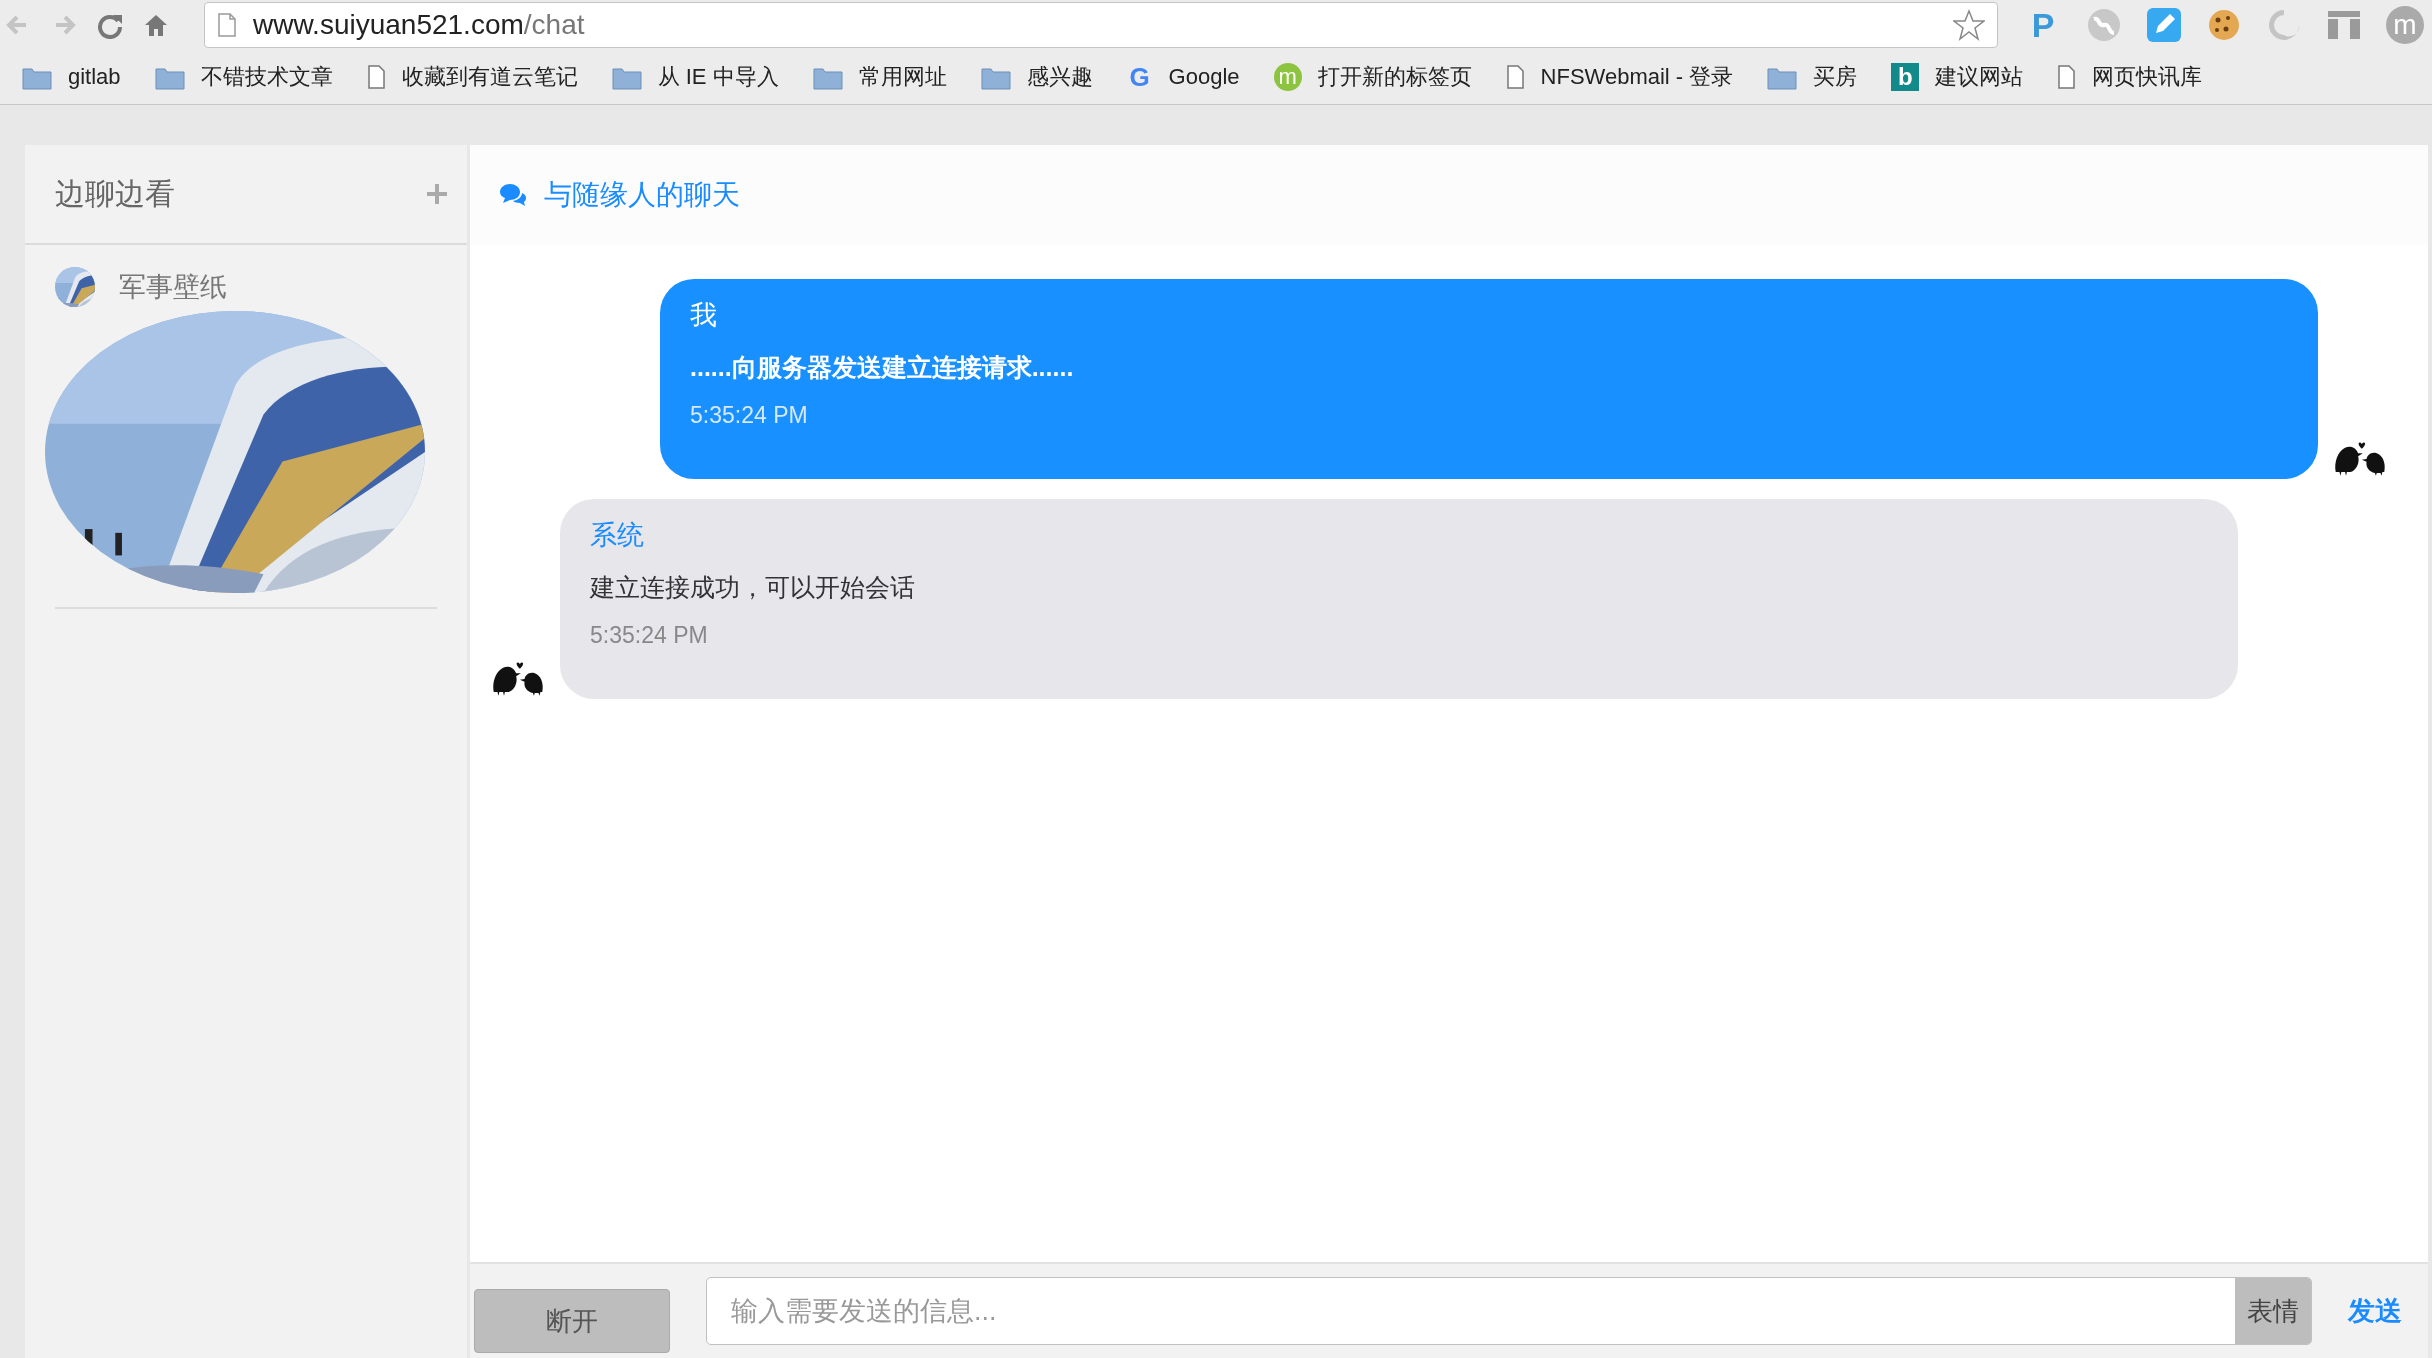 The image size is (2432, 1358). Describe the element at coordinates (1979, 77) in the screenshot. I see `bookmark-label: 建议网站` at that location.